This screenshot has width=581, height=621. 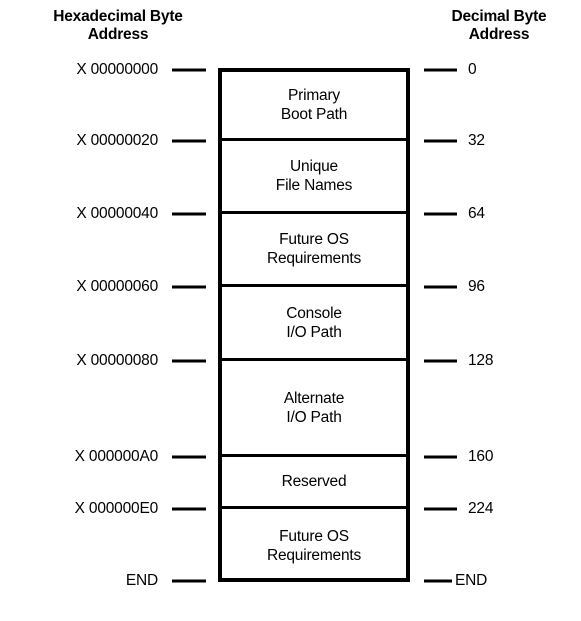 I want to click on hex-header-line2: Address, so click(x=118, y=34).